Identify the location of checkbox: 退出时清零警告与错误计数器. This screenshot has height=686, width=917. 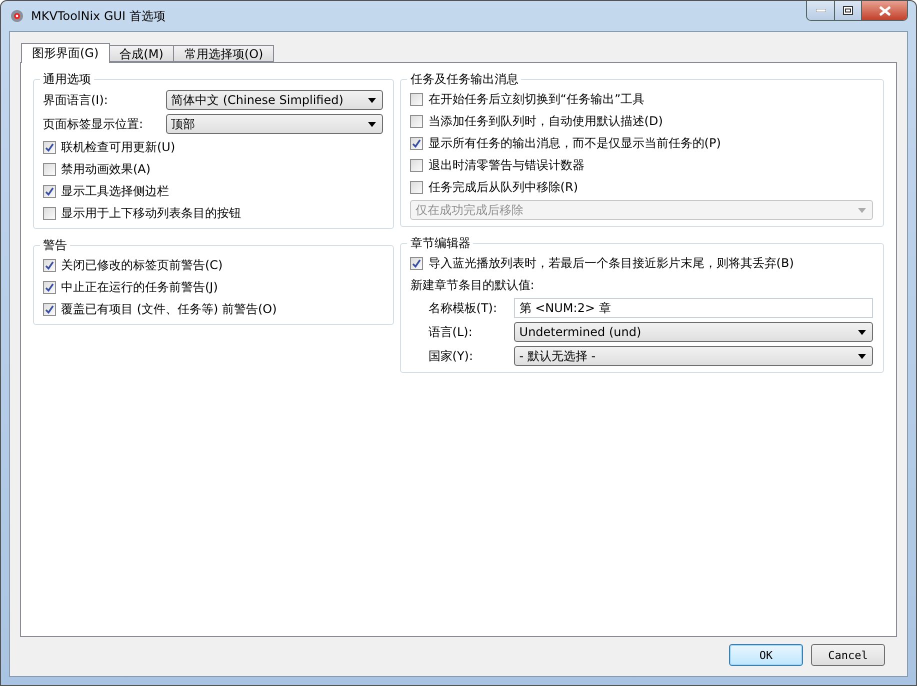
(497, 165).